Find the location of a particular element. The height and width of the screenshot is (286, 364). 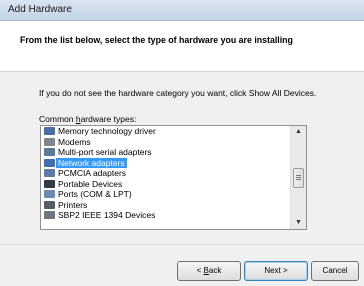

list-item: Multi-port serial adapters is located at coordinates (165, 152).